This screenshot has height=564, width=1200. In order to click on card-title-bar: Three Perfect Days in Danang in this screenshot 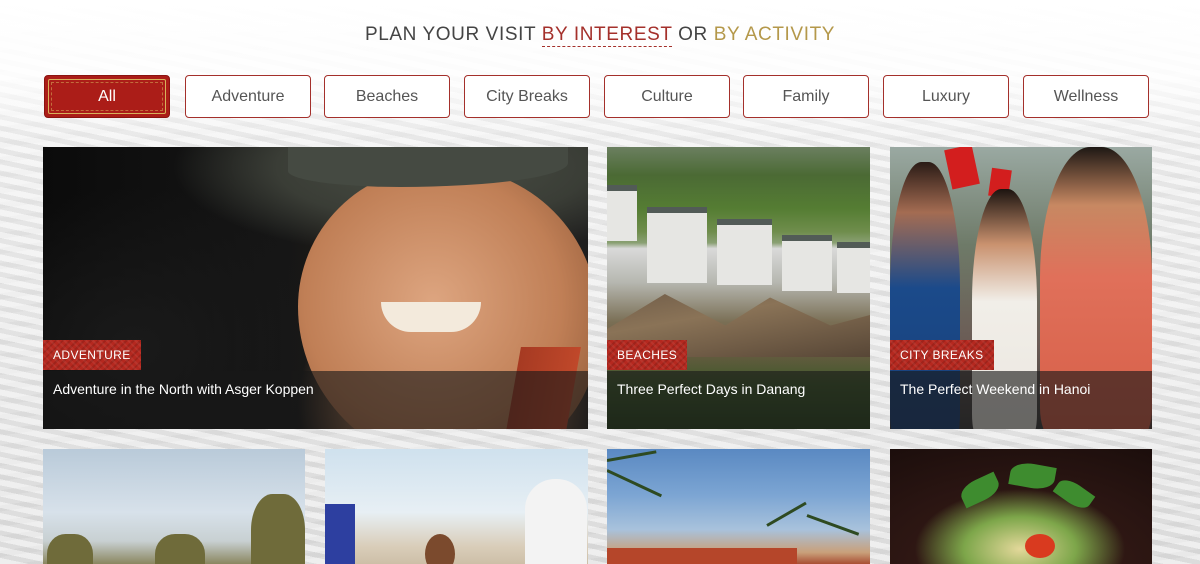, I will do `click(738, 400)`.